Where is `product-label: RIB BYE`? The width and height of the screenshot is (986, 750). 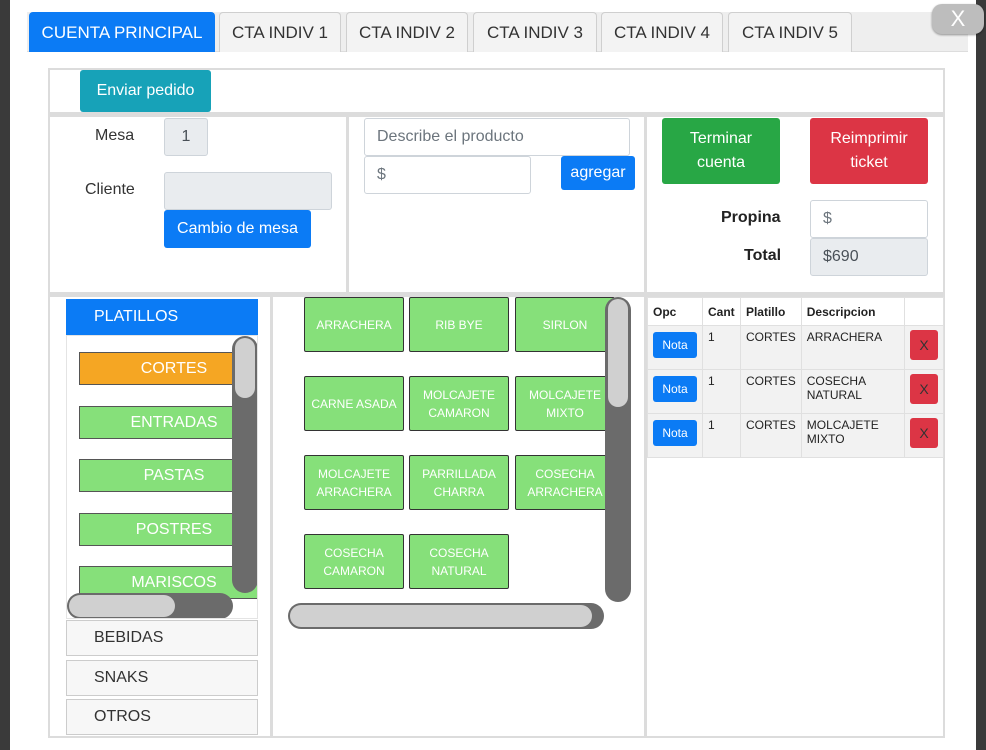
product-label: RIB BYE is located at coordinates (459, 324).